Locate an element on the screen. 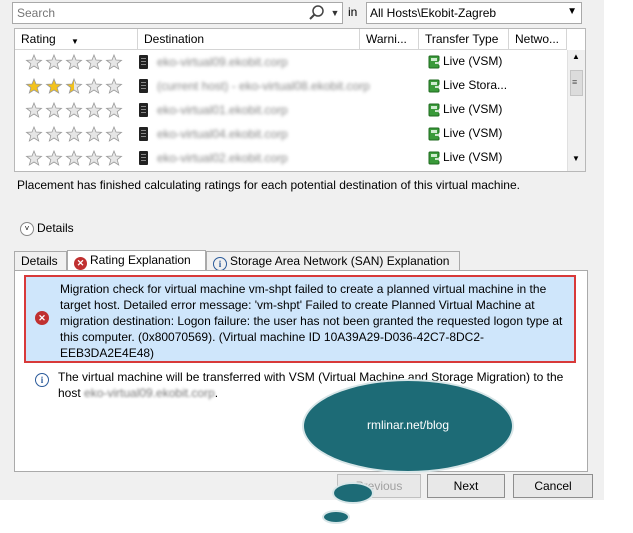 The image size is (633, 533). watermark-bubble: rmlinar.net/blog is located at coordinates (408, 426).